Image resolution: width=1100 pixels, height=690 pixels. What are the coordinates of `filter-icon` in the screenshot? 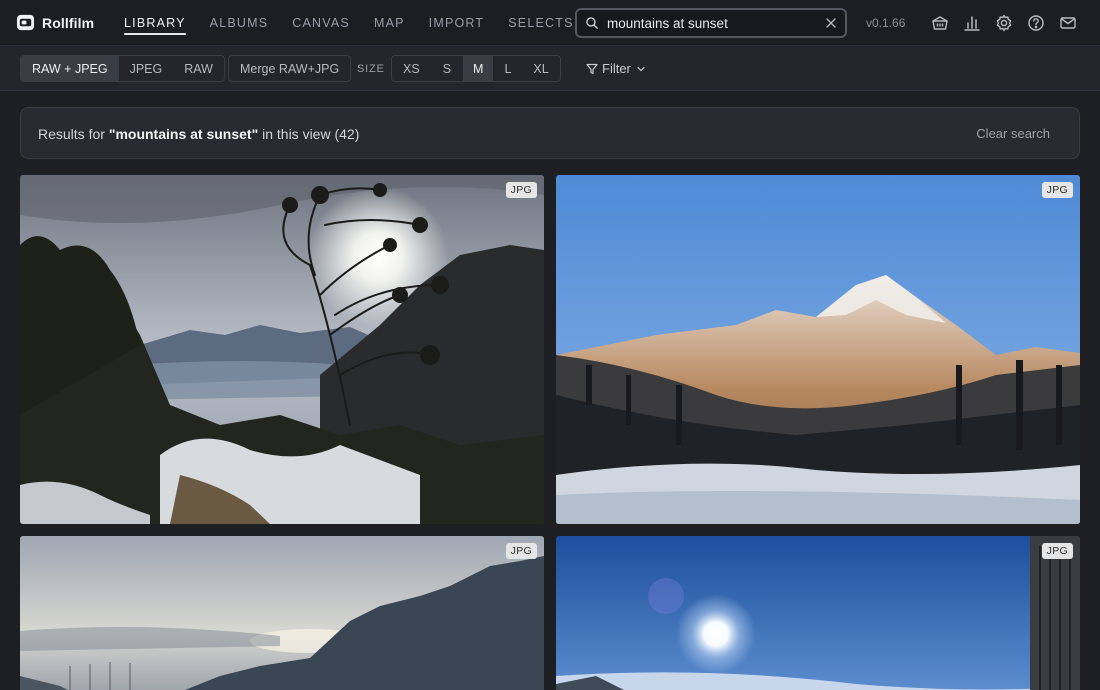 It's located at (592, 68).